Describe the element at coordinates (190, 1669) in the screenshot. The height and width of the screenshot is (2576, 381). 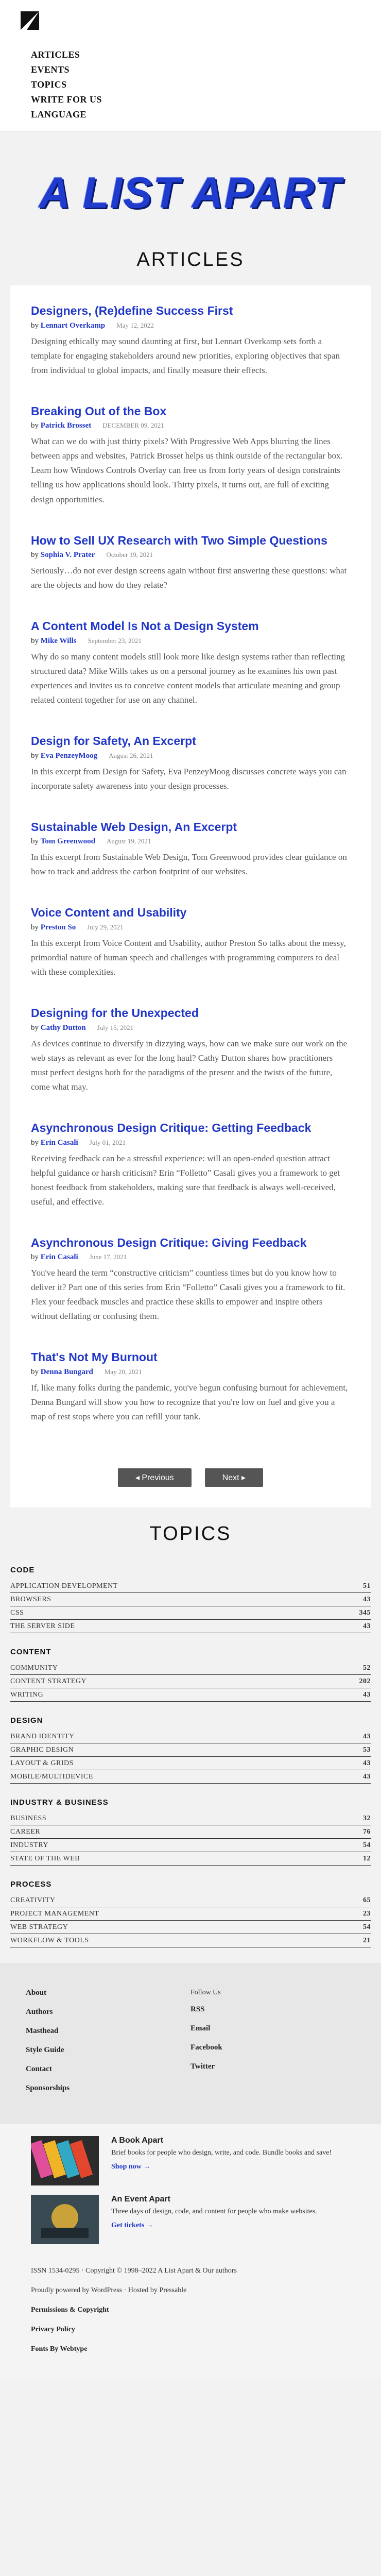
I see `topic-row: COMMUNITY 52` at that location.